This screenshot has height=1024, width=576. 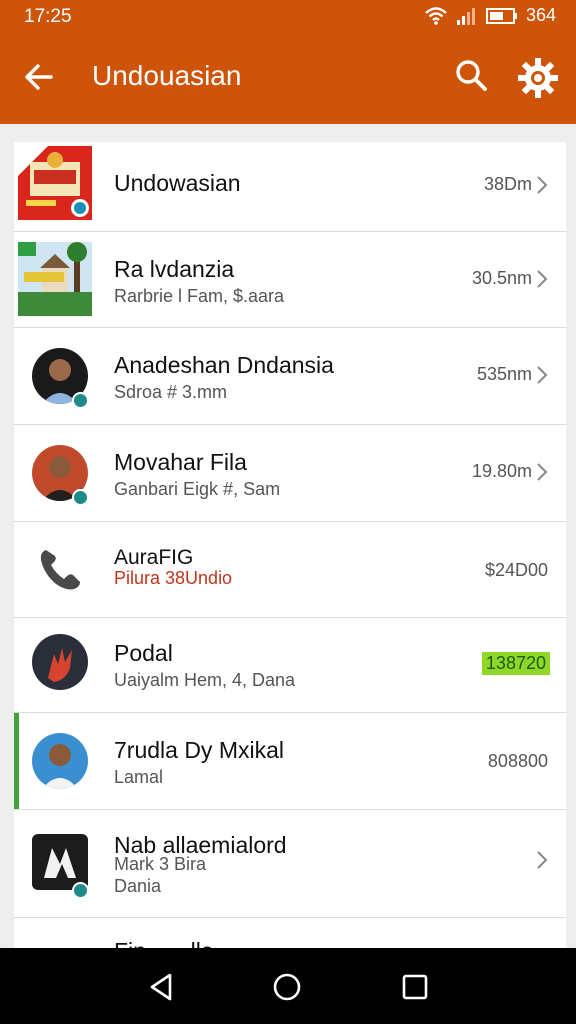 What do you see at coordinates (139, 777) in the screenshot?
I see `item-subtitle: Lamal` at bounding box center [139, 777].